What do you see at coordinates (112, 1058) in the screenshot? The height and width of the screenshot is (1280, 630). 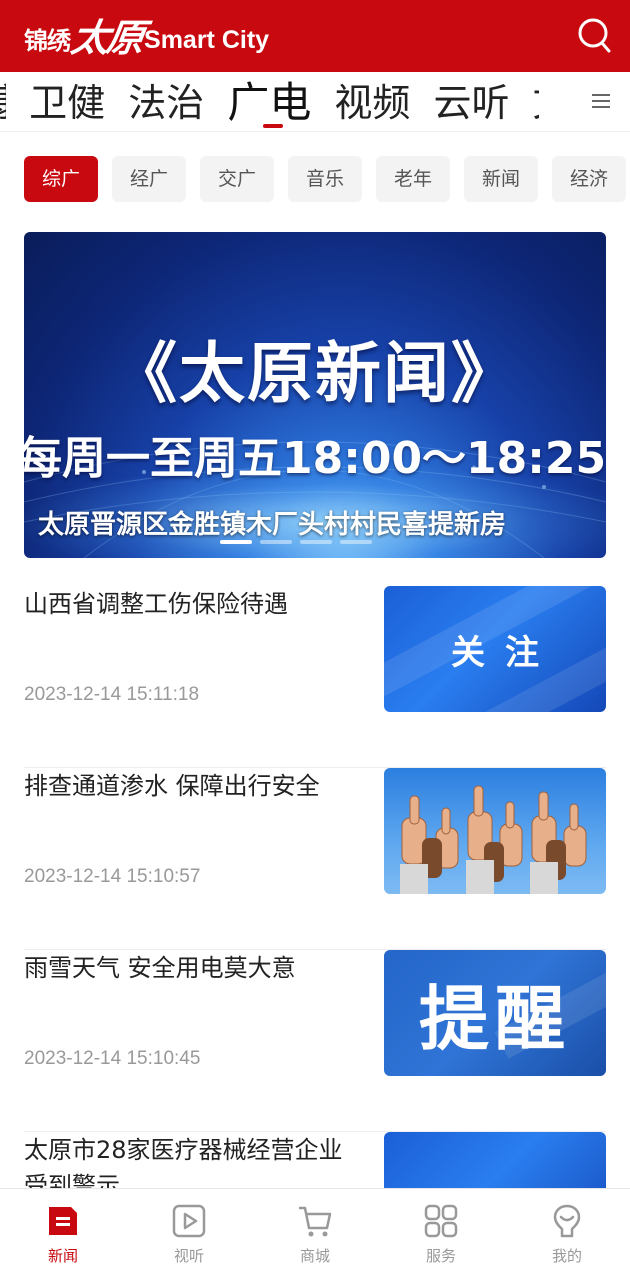 I see `news-time: 2023-12-14 15:10:45` at bounding box center [112, 1058].